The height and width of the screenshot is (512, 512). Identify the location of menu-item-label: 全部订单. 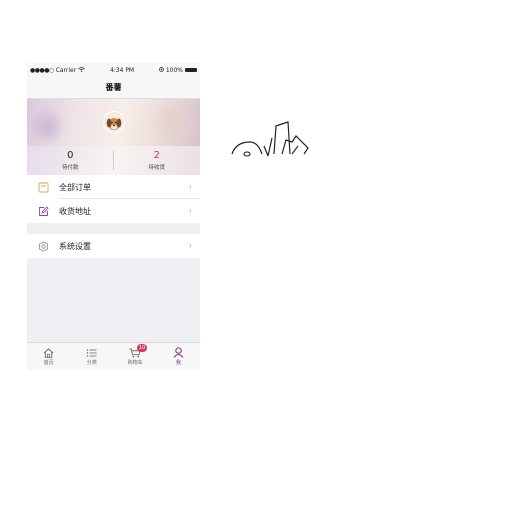
(75, 187).